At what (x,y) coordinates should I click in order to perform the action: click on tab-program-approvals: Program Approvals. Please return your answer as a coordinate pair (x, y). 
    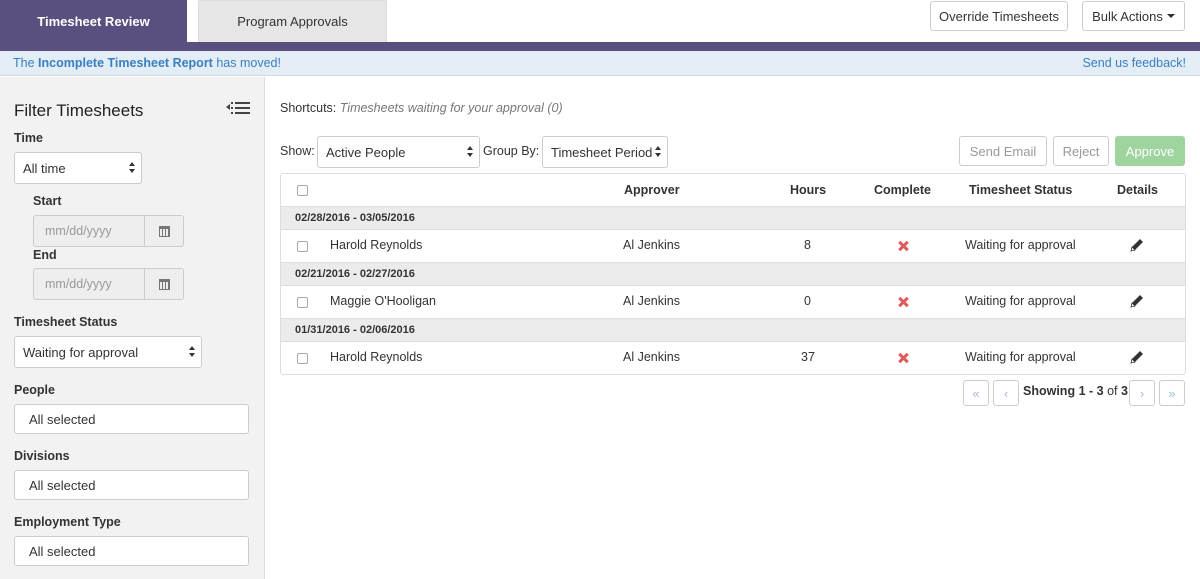
    Looking at the image, I should click on (292, 21).